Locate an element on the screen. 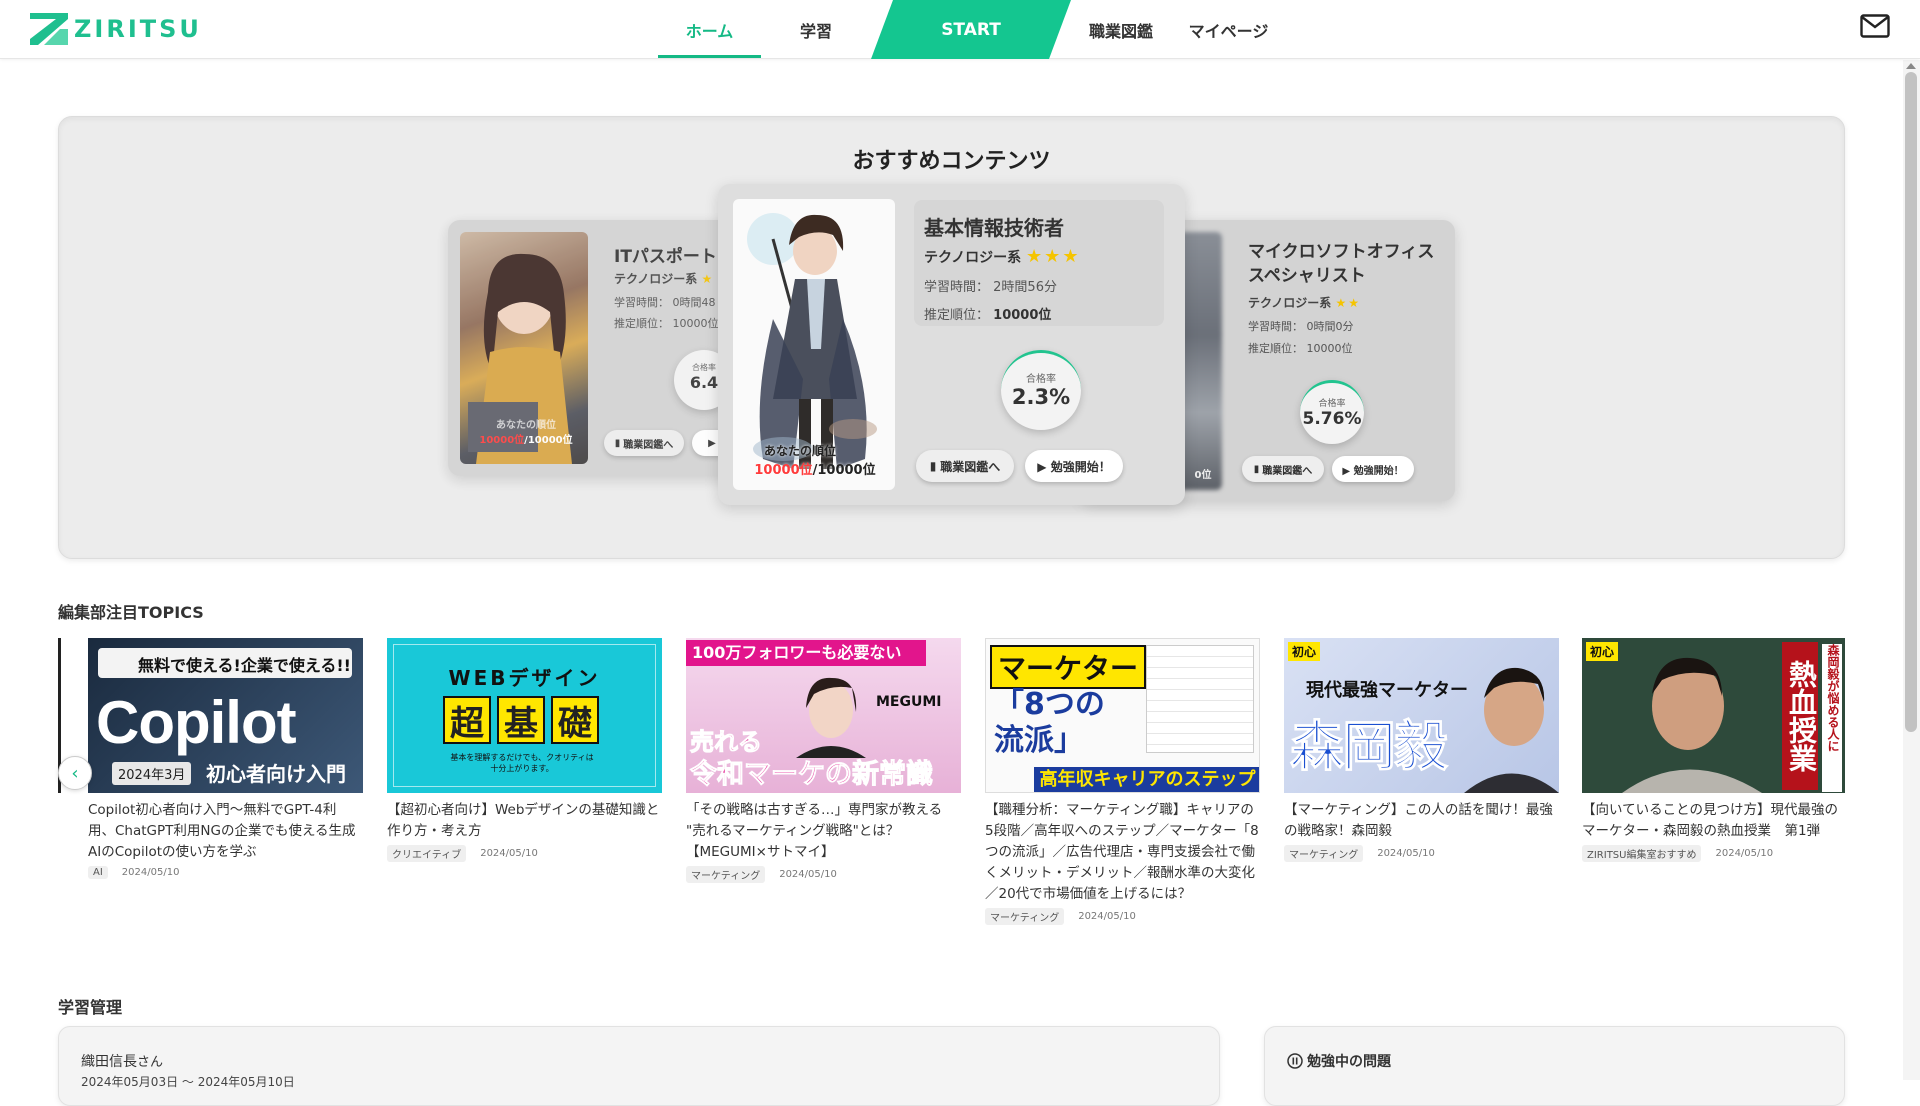  carousel-prev-button: ‹ is located at coordinates (75, 773).